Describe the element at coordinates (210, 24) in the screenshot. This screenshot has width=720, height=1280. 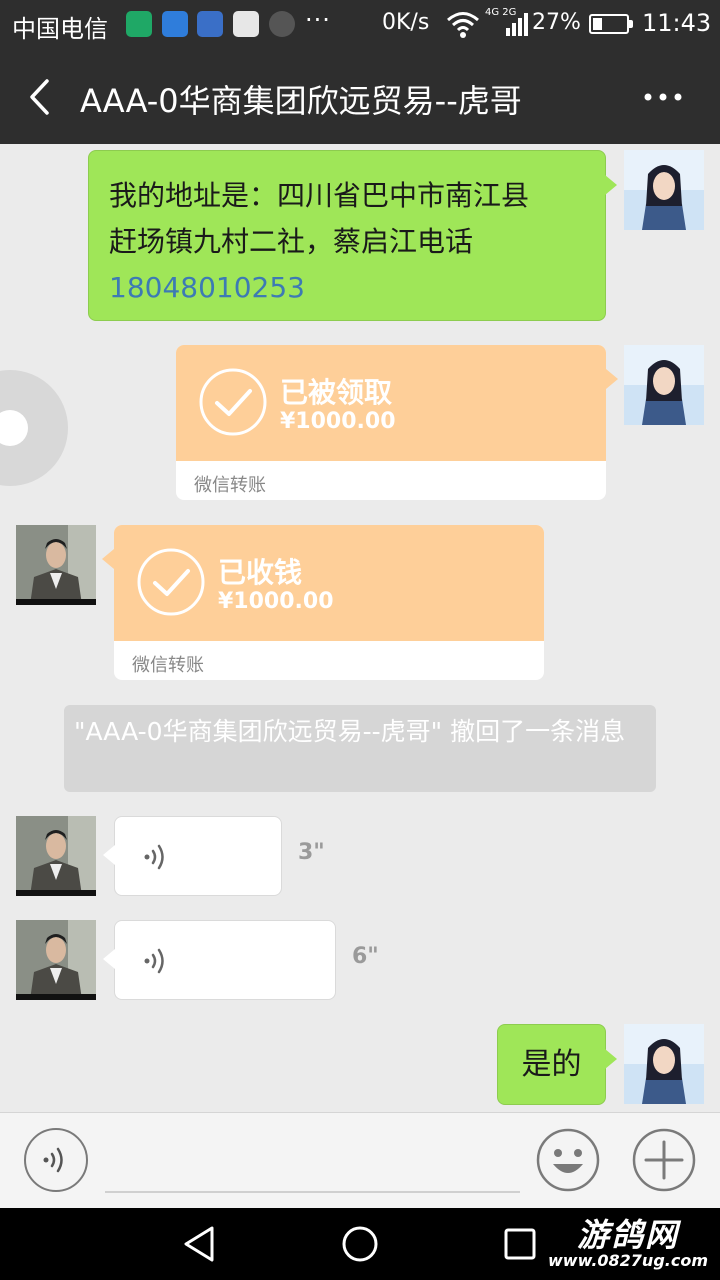
I see `clean-icon` at that location.